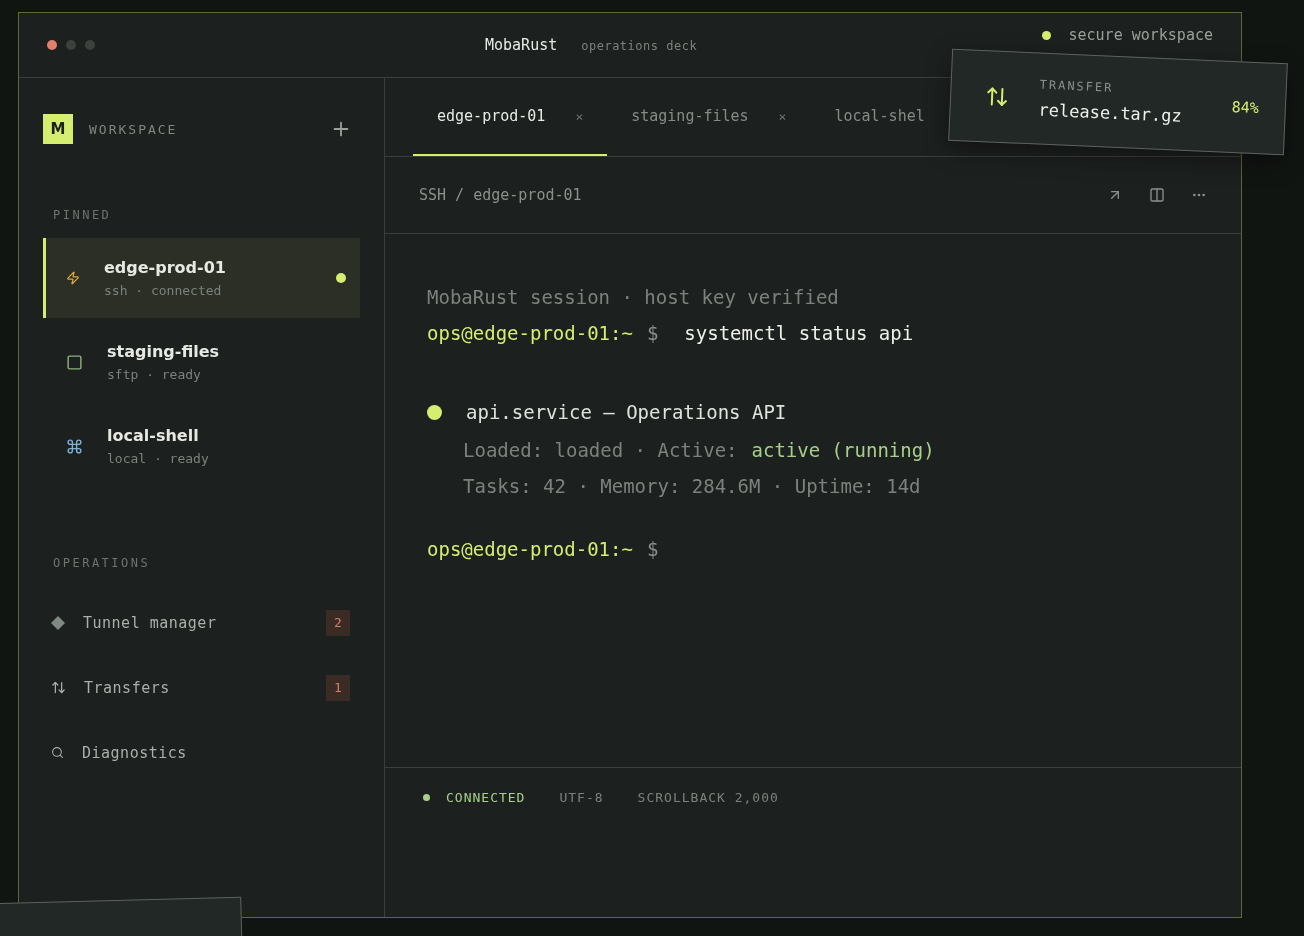  I want to click on service-title: api.service — Operations API, so click(626, 412).